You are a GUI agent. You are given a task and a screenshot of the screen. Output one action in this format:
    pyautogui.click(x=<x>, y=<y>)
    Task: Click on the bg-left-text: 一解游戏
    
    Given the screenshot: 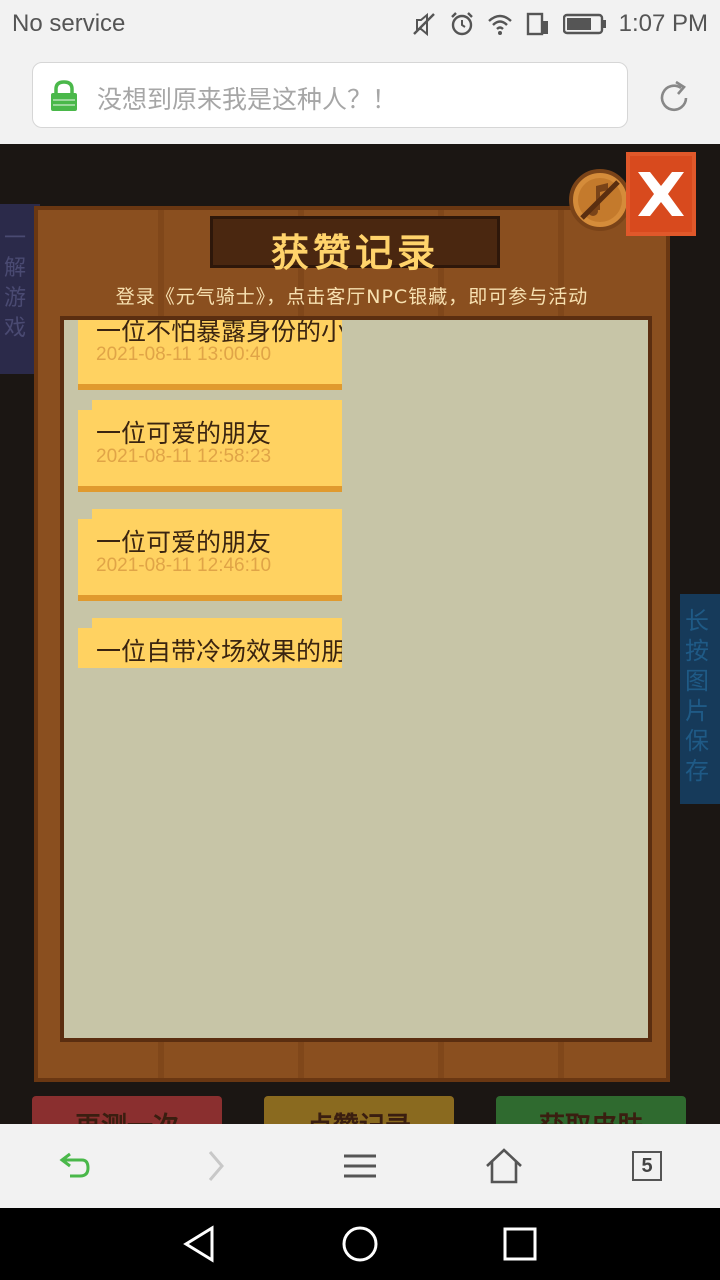 What is the action you would take?
    pyautogui.click(x=15, y=283)
    